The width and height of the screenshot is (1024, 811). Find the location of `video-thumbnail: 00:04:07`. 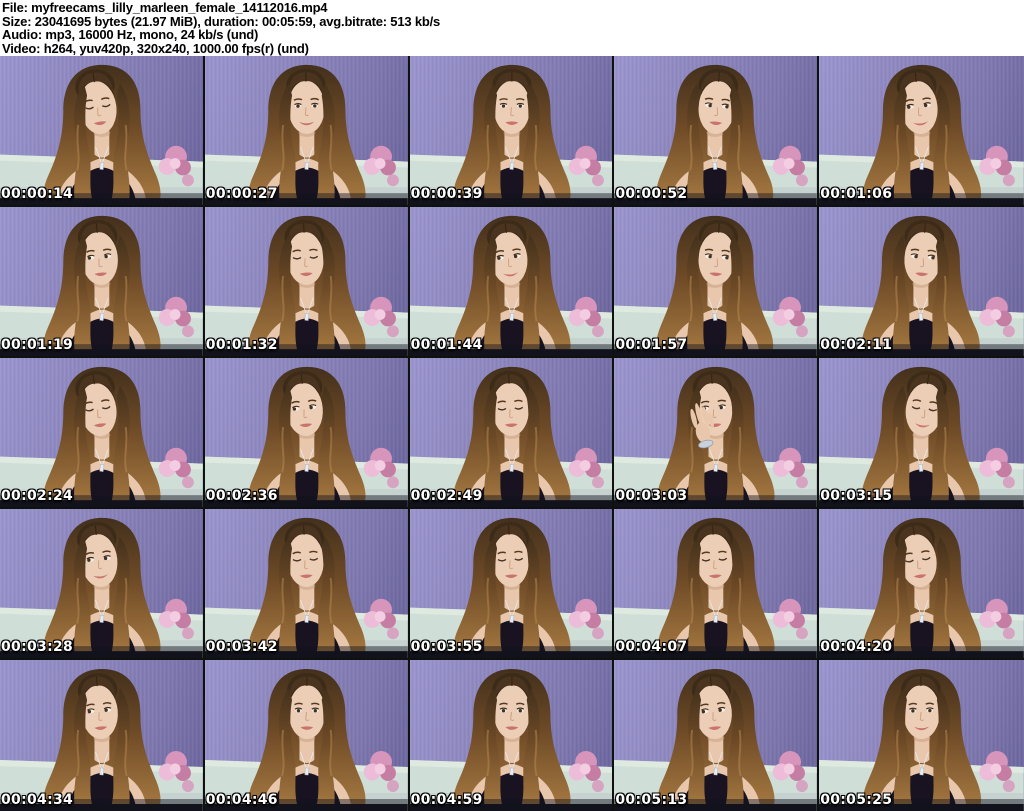

video-thumbnail: 00:04:07 is located at coordinates (717, 584).